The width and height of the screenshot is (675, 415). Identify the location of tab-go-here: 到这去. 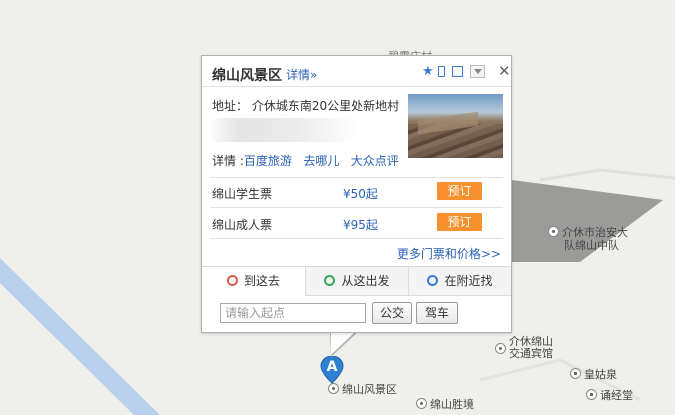
(254, 281).